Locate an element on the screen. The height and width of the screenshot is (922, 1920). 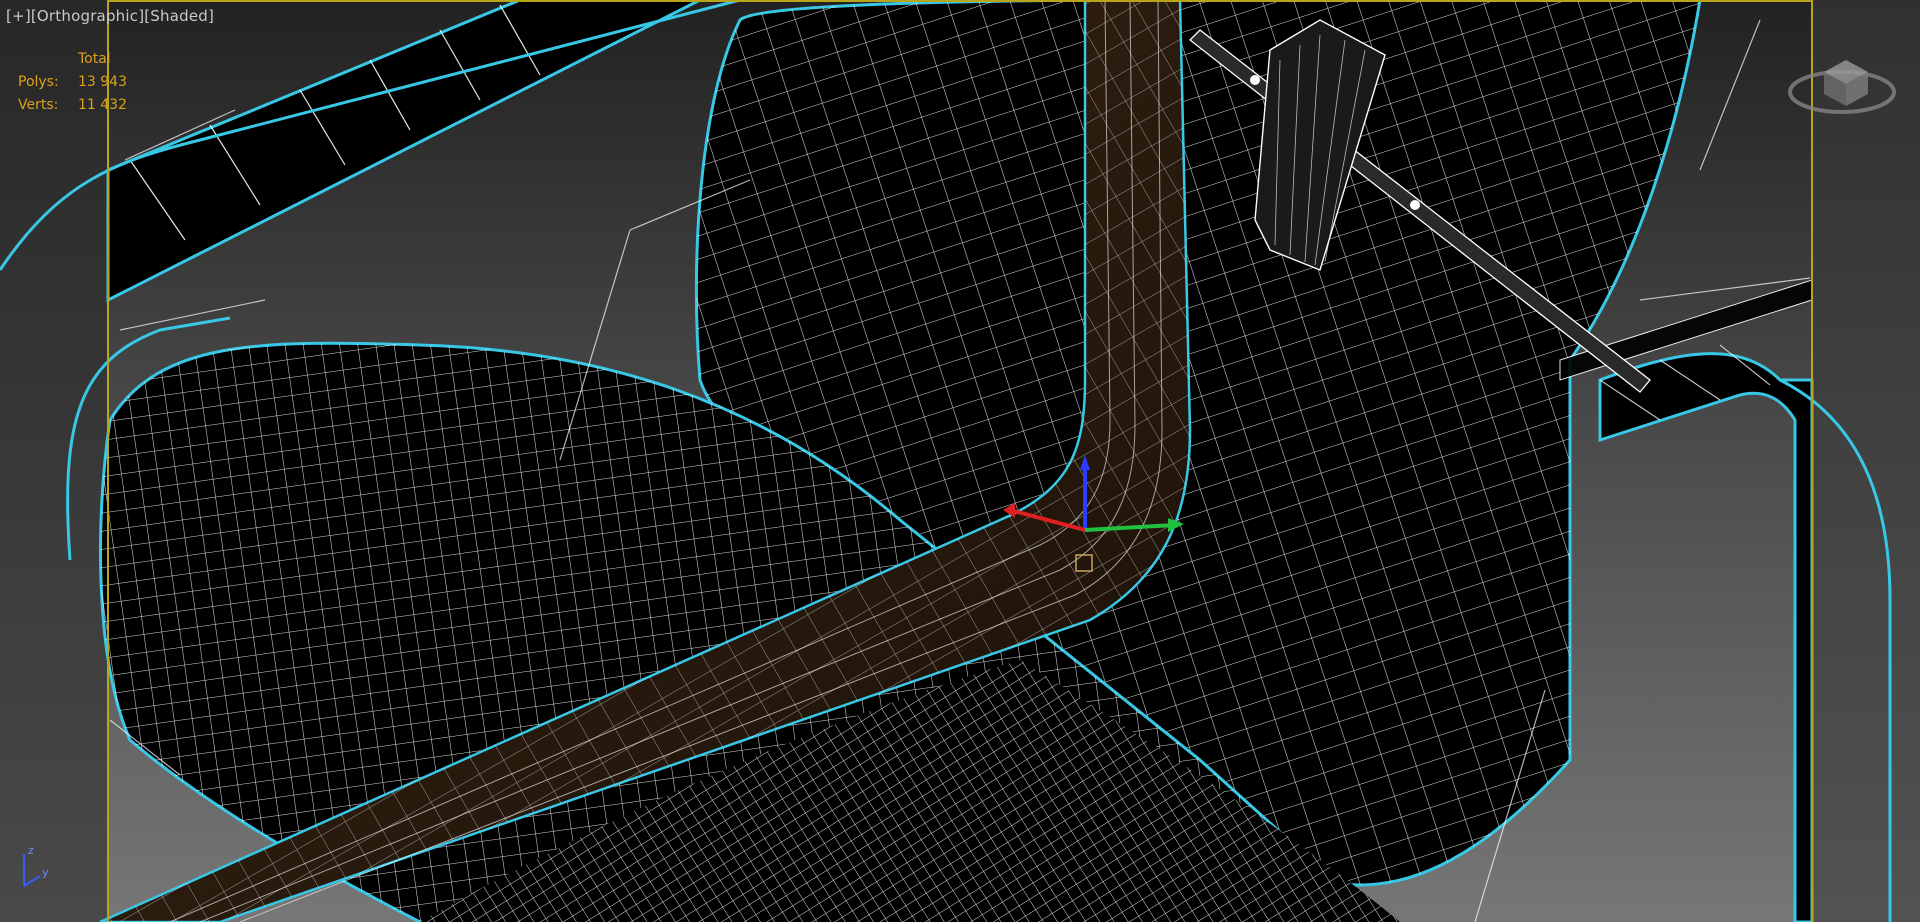
viewcube-icon is located at coordinates (1844, 84).